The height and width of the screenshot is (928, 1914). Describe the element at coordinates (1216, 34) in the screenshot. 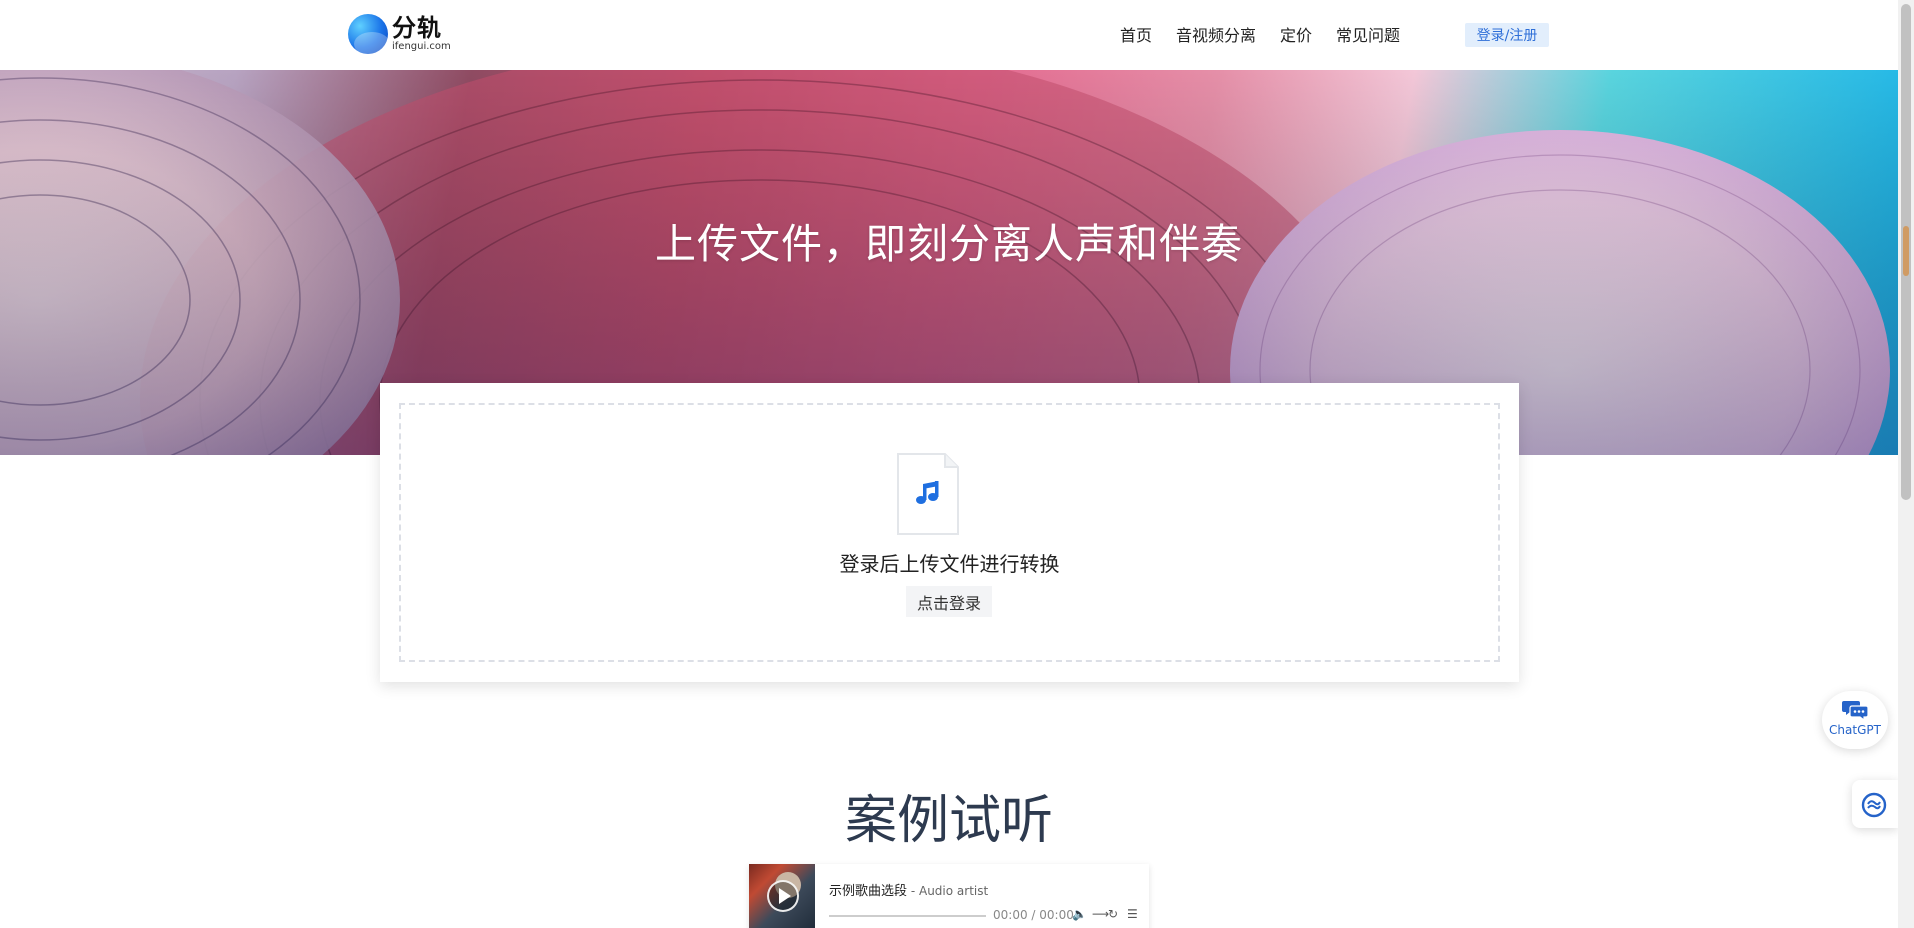

I see `nav-separation: 音视频分离` at that location.